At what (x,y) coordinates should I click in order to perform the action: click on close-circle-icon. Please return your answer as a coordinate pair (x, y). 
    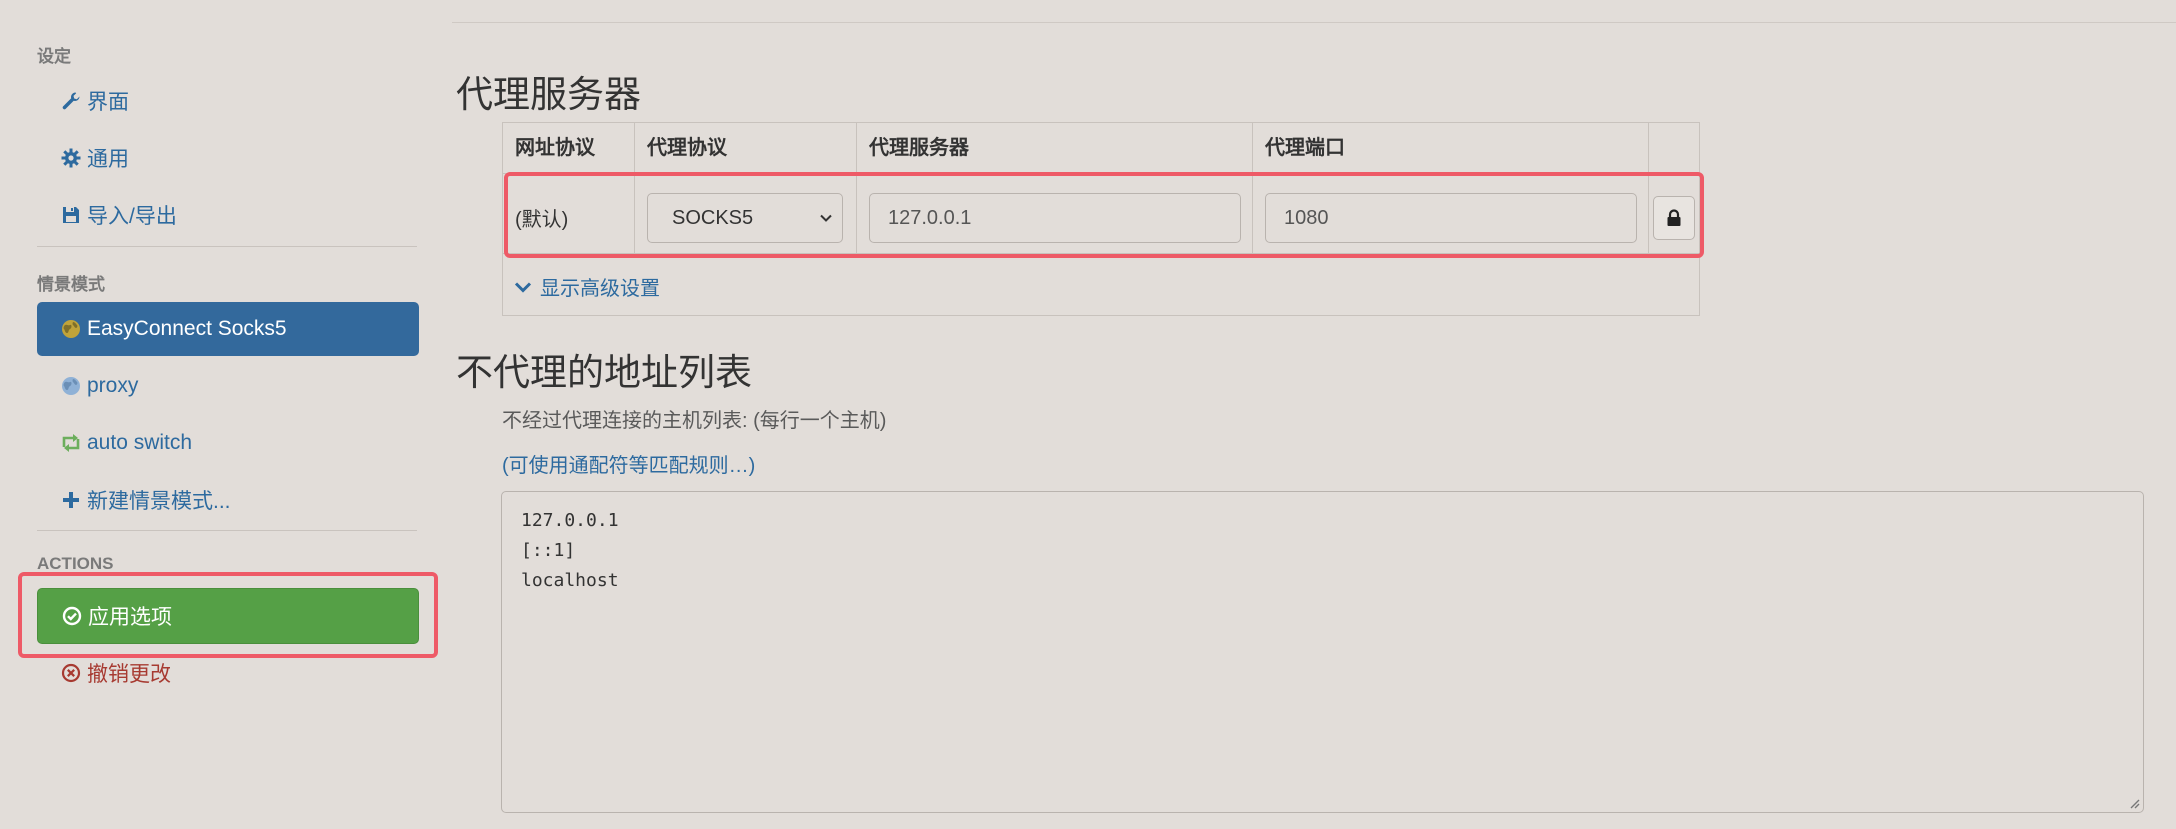
    Looking at the image, I should click on (71, 673).